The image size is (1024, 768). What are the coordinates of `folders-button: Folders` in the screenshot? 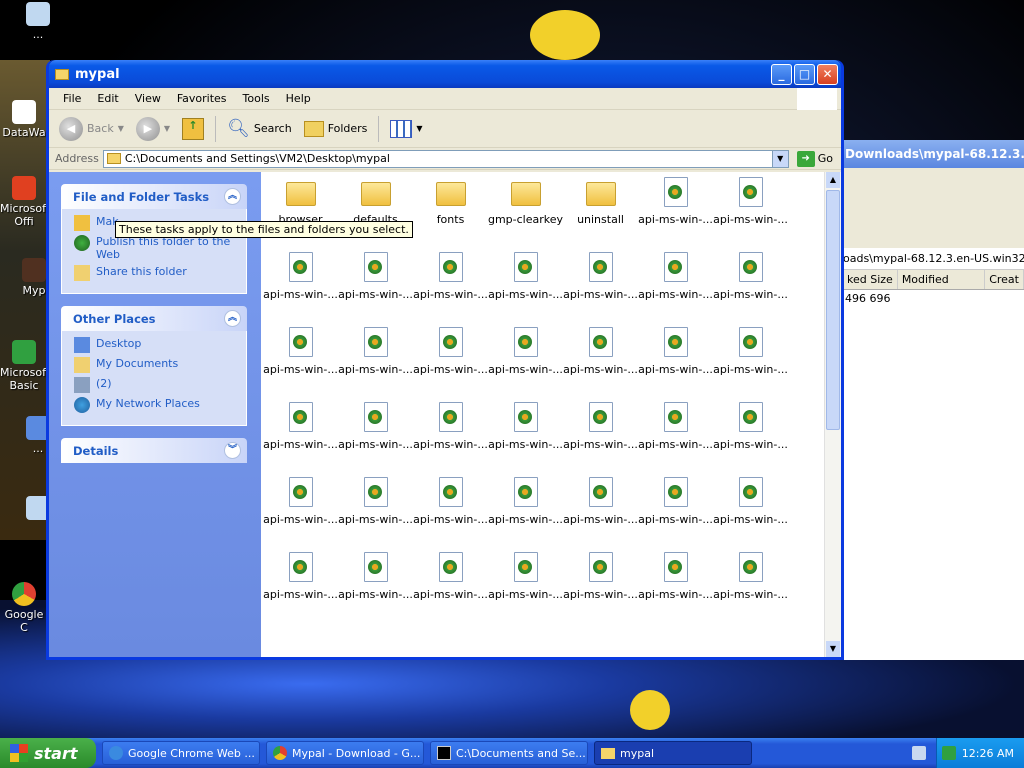 It's located at (336, 129).